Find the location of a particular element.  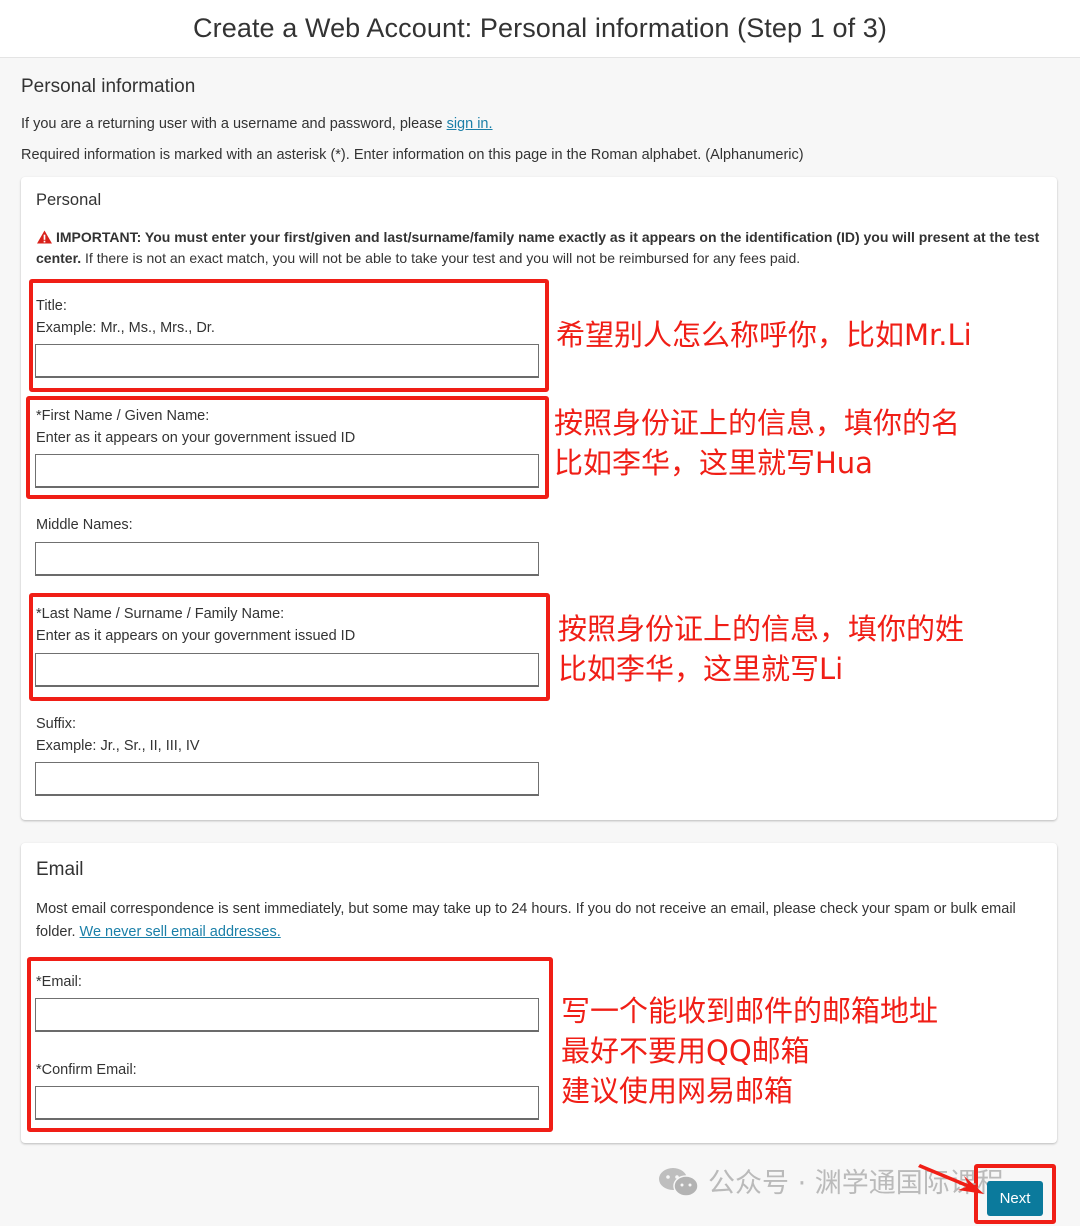

middle-names-input is located at coordinates (287, 559).